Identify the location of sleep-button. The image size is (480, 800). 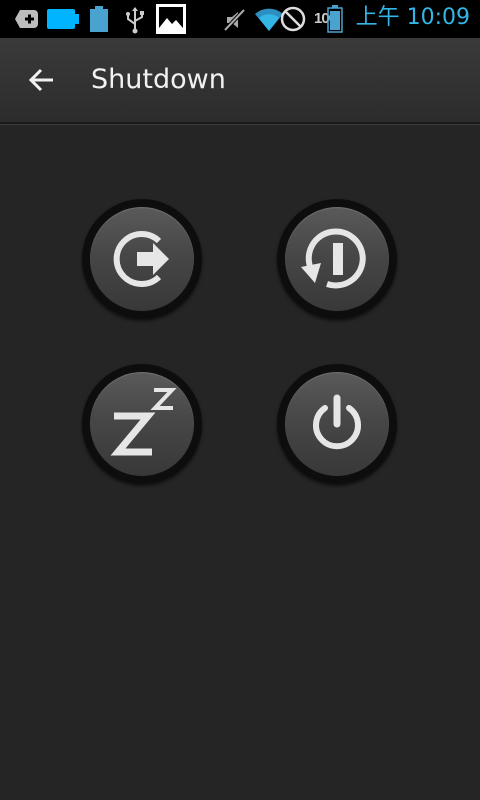
(142, 424).